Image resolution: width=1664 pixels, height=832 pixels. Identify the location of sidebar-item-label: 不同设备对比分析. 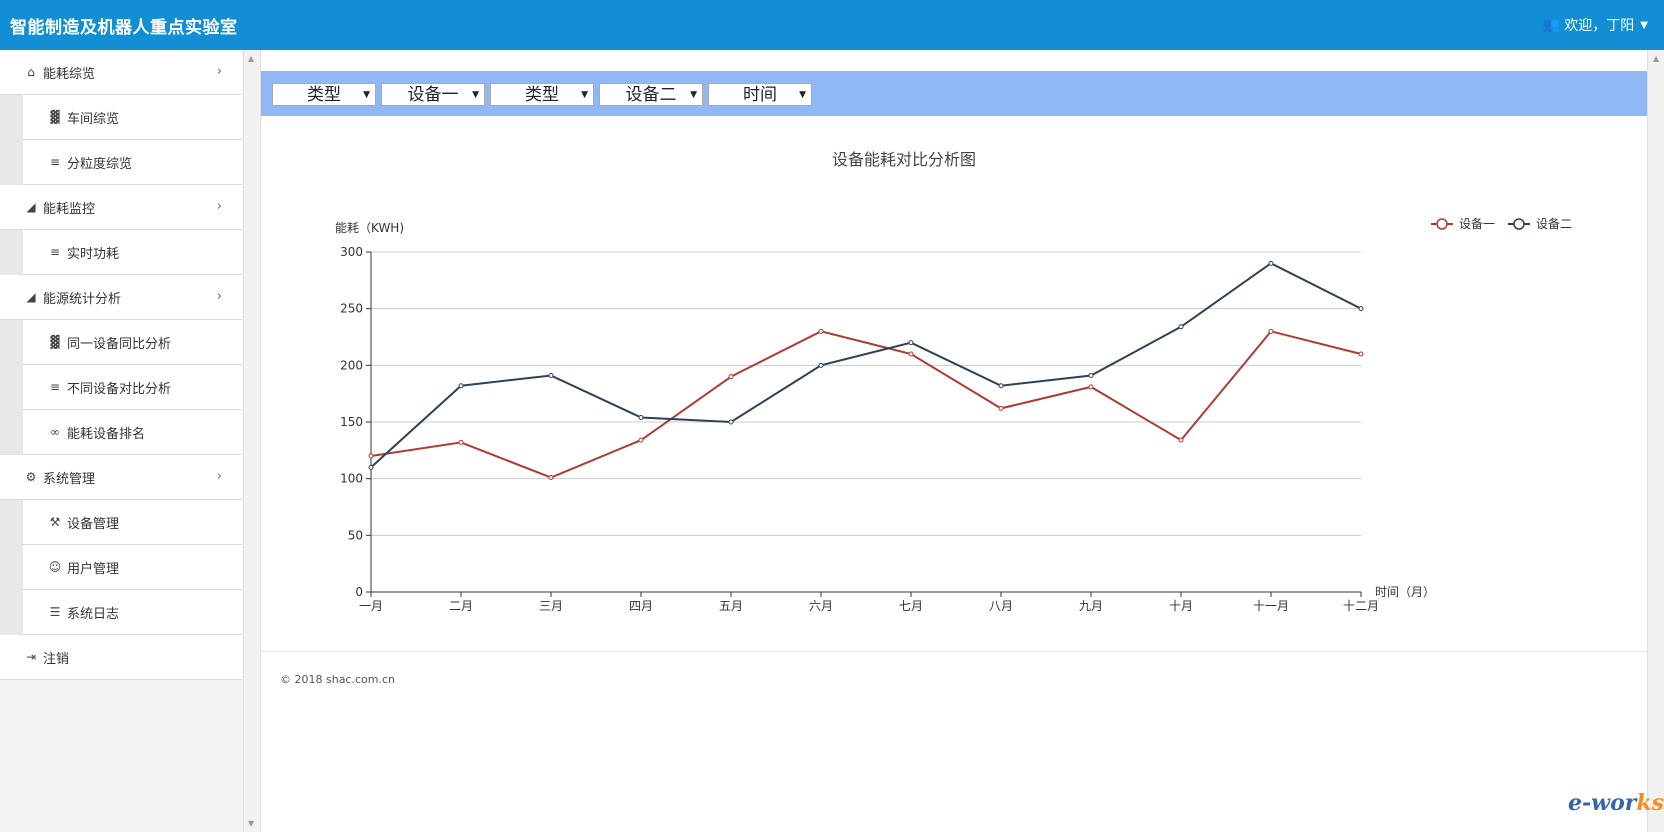
(119, 389).